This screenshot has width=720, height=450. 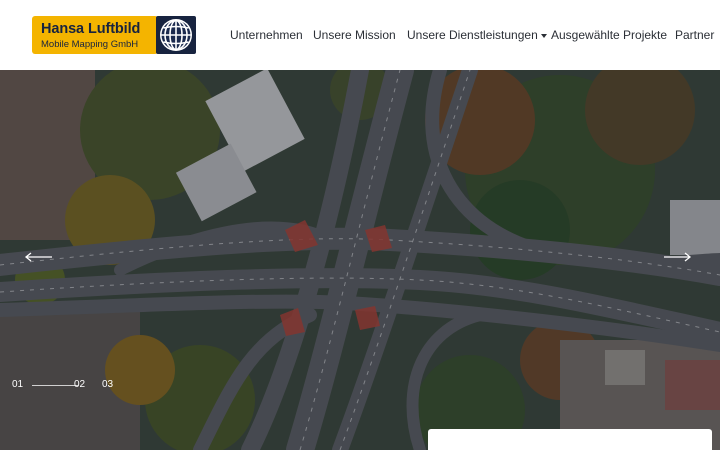 What do you see at coordinates (266, 35) in the screenshot?
I see `nav-item-unternehmen: Unternehmen` at bounding box center [266, 35].